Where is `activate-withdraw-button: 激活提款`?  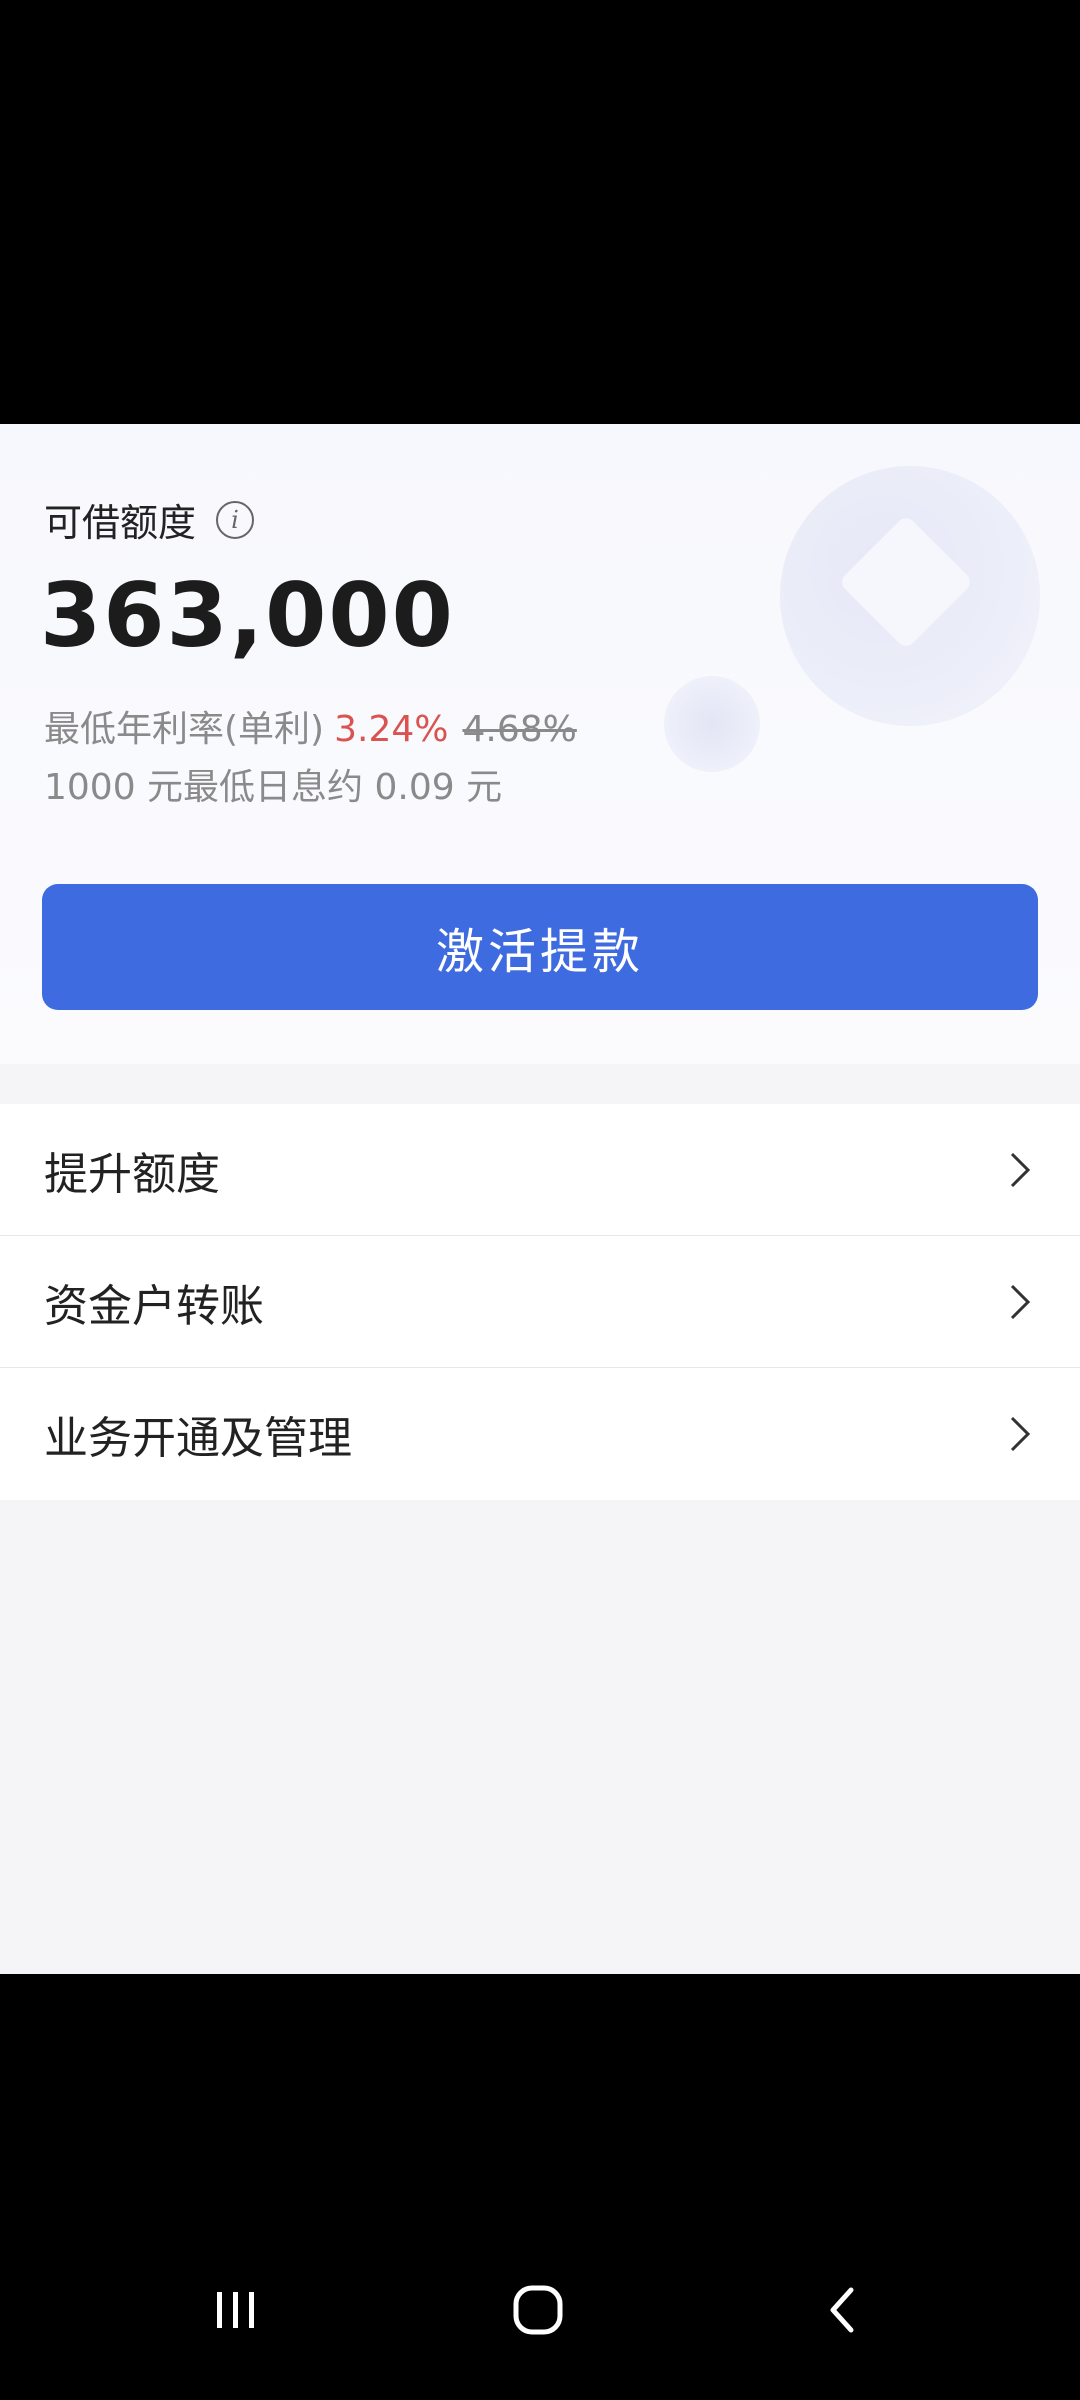 activate-withdraw-button: 激活提款 is located at coordinates (540, 947).